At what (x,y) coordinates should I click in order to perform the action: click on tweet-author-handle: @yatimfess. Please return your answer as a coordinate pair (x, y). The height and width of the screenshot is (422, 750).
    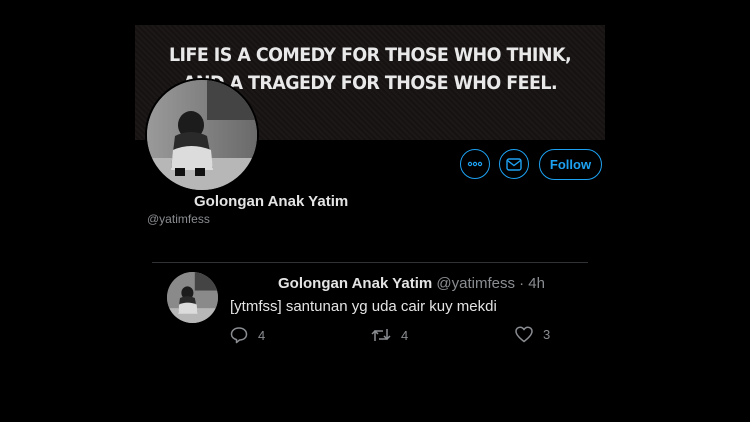
    Looking at the image, I should click on (475, 283).